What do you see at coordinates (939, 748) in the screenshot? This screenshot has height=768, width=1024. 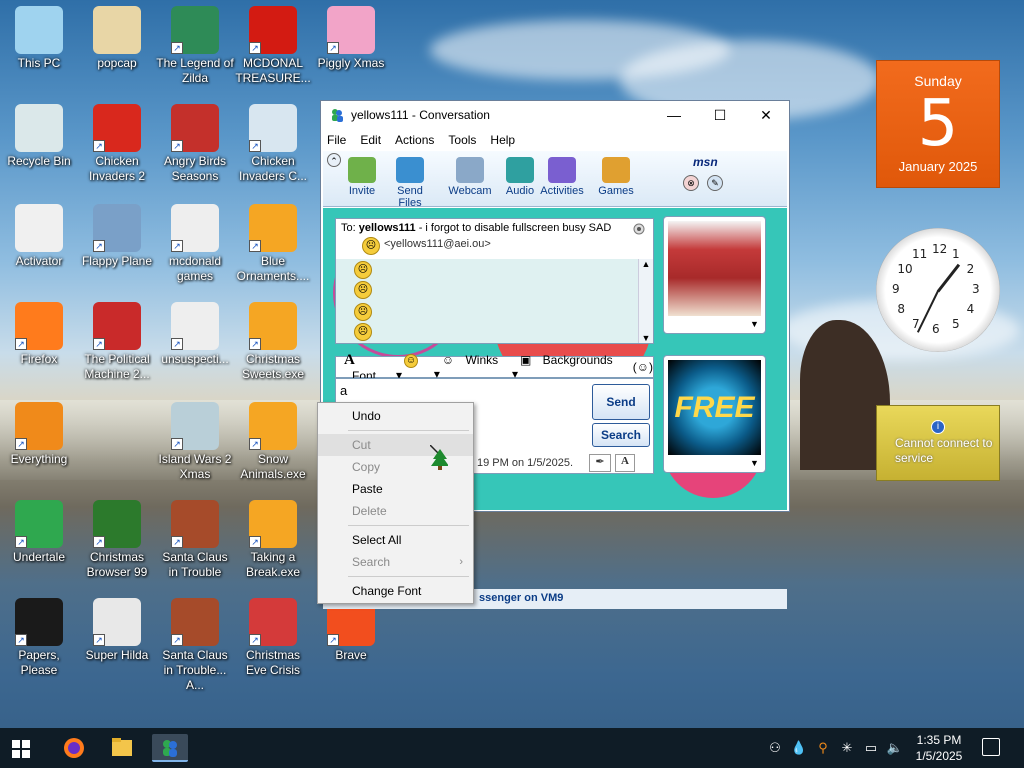 I see `taskbar-clock: 1:35 PM 1/5/2025` at bounding box center [939, 748].